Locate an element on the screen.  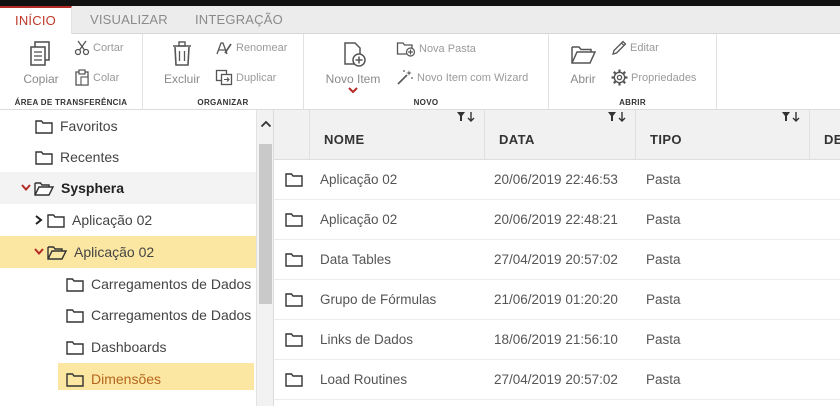
column-title: DATA is located at coordinates (517, 139).